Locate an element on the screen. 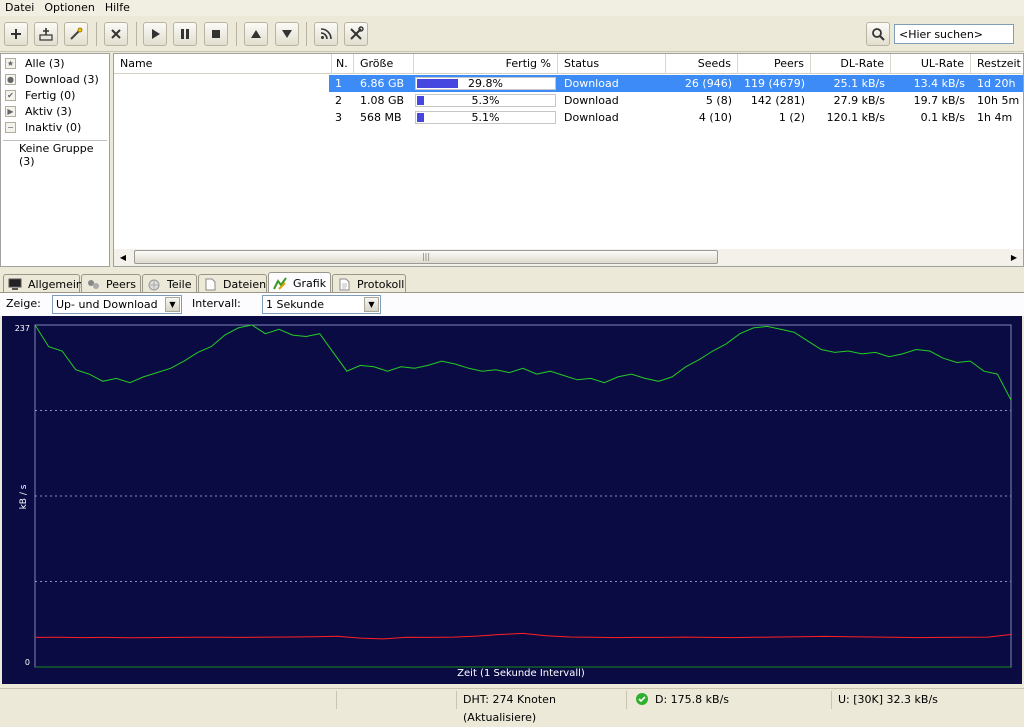  search-button is located at coordinates (878, 34).